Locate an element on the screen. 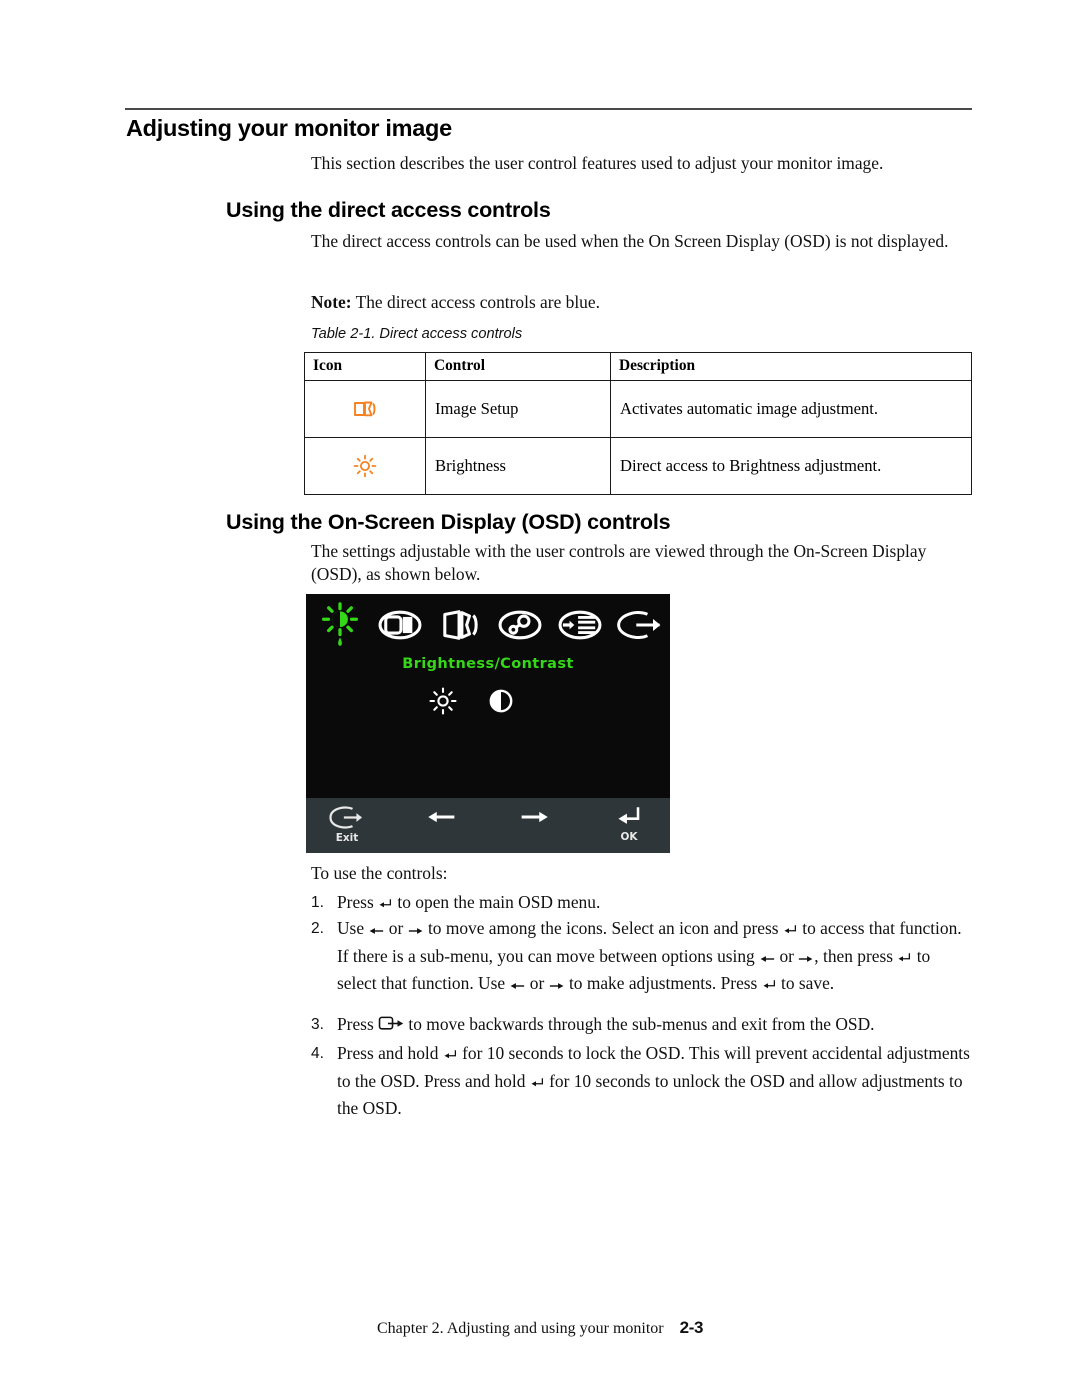 The image size is (1080, 1397). osd-footer-exit: Exit is located at coordinates (347, 824).